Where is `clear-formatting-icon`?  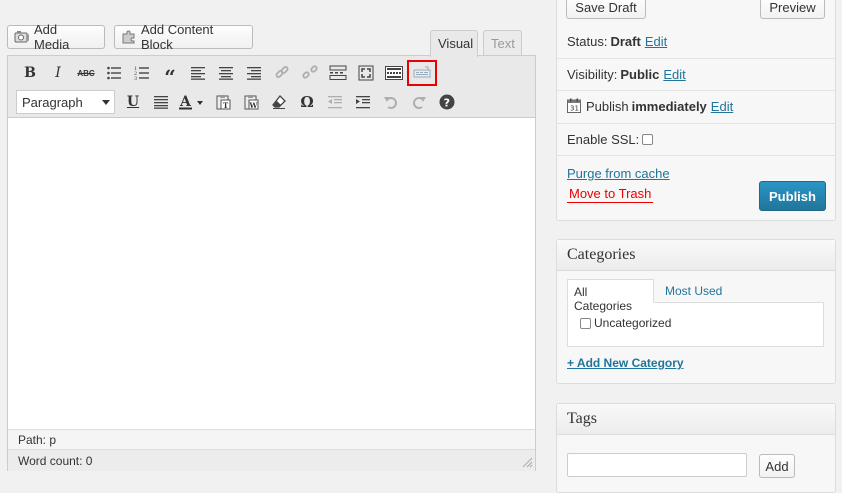 clear-formatting-icon is located at coordinates (279, 102).